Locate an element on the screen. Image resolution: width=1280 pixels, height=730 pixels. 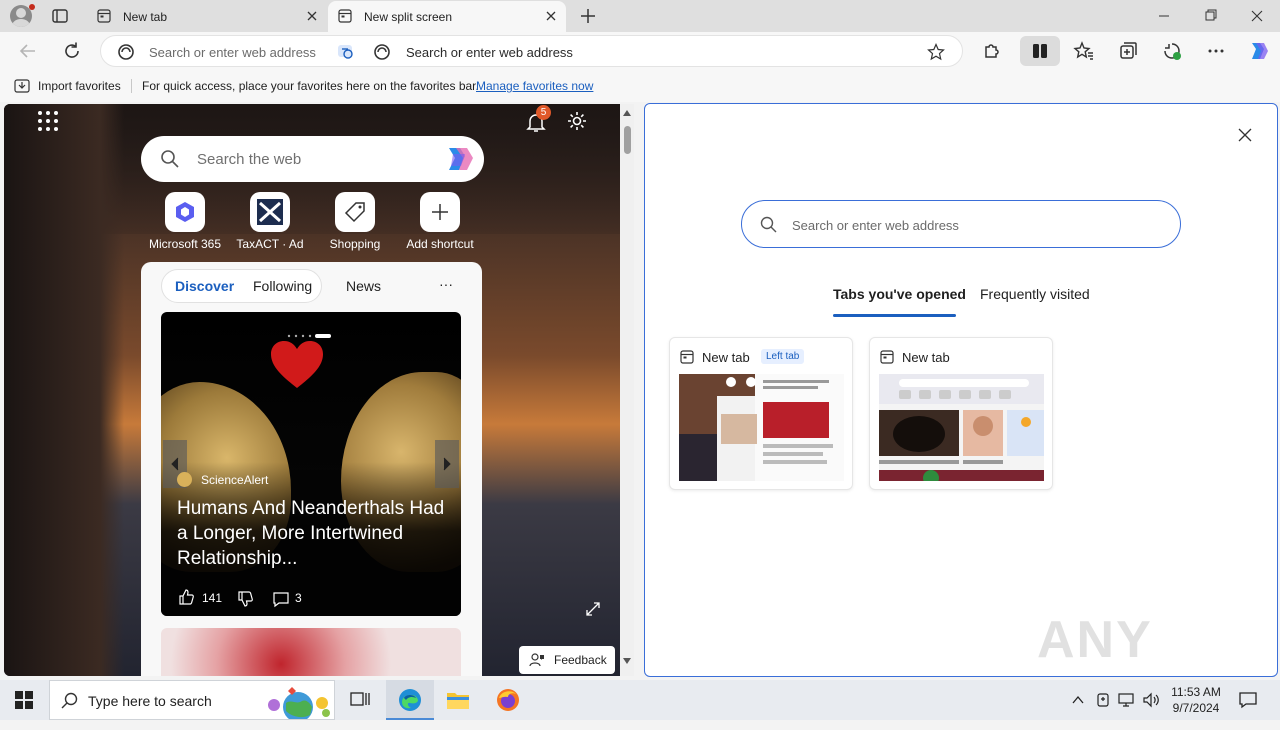
tab-new-tab: New tab is located at coordinates (207, 16).